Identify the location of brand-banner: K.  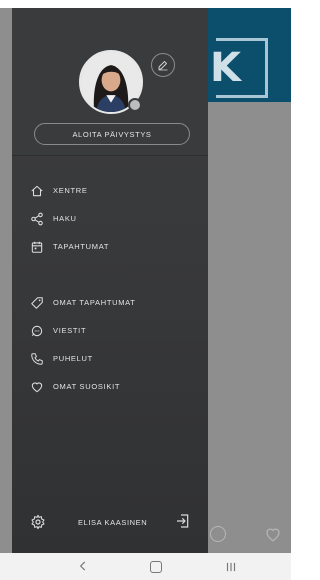
(249, 55).